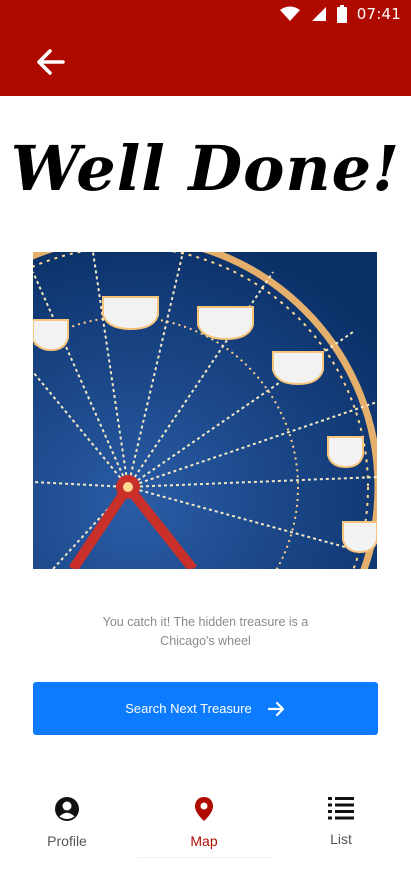 Image resolution: width=411 pixels, height=869 pixels. I want to click on search-next-treasure-button: Search Next Treasure, so click(205, 708).